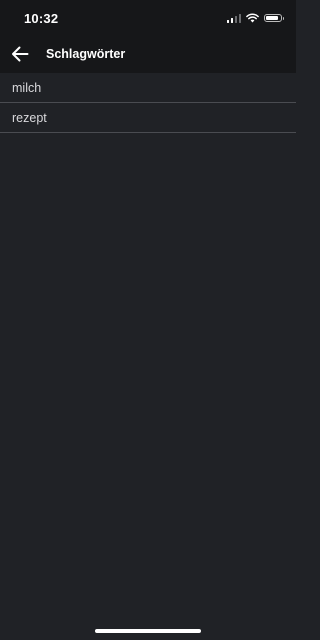 The width and height of the screenshot is (320, 640). Describe the element at coordinates (148, 18) in the screenshot. I see `status-bar: 10:32` at that location.